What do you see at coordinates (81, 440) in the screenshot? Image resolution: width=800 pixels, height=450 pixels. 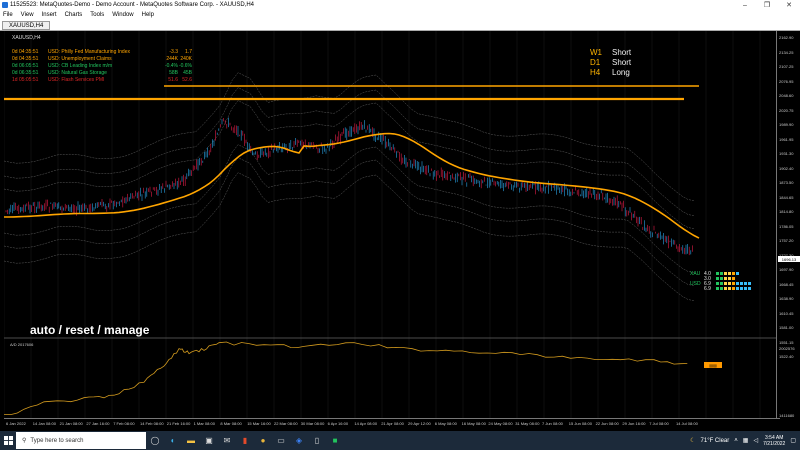 I see `taskbar-search: ⚲ Type here to search` at bounding box center [81, 440].